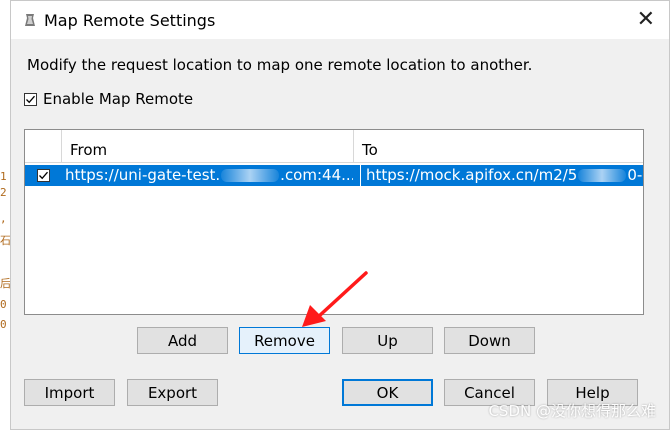 This screenshot has height=430, width=670. What do you see at coordinates (3, 176) in the screenshot?
I see `background-code-glyph: 1` at bounding box center [3, 176].